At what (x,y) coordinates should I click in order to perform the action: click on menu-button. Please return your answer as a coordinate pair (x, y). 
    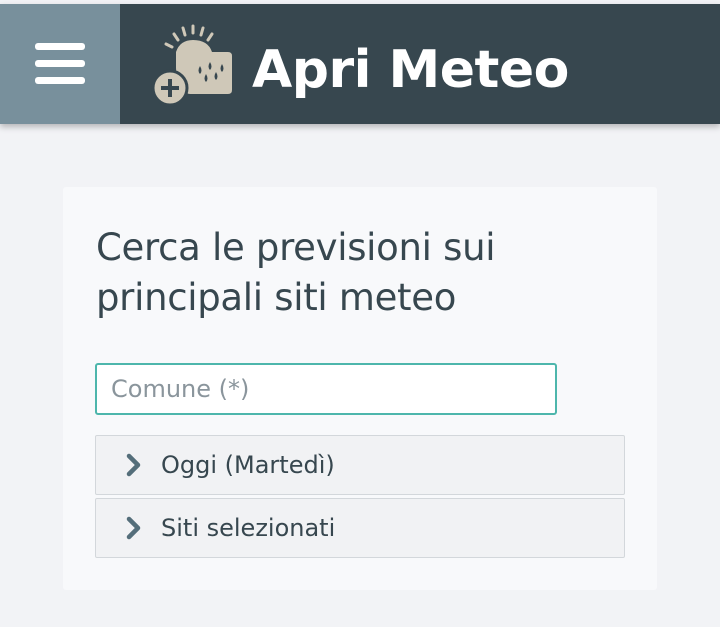
    Looking at the image, I should click on (60, 64).